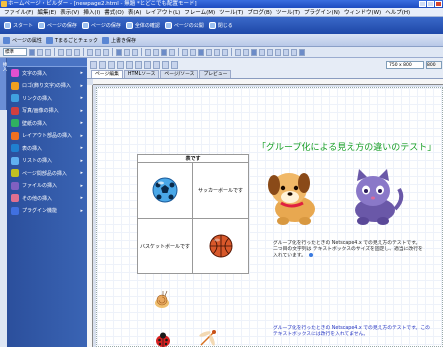  Describe the element at coordinates (438, 4) in the screenshot. I see `close-button` at that location.